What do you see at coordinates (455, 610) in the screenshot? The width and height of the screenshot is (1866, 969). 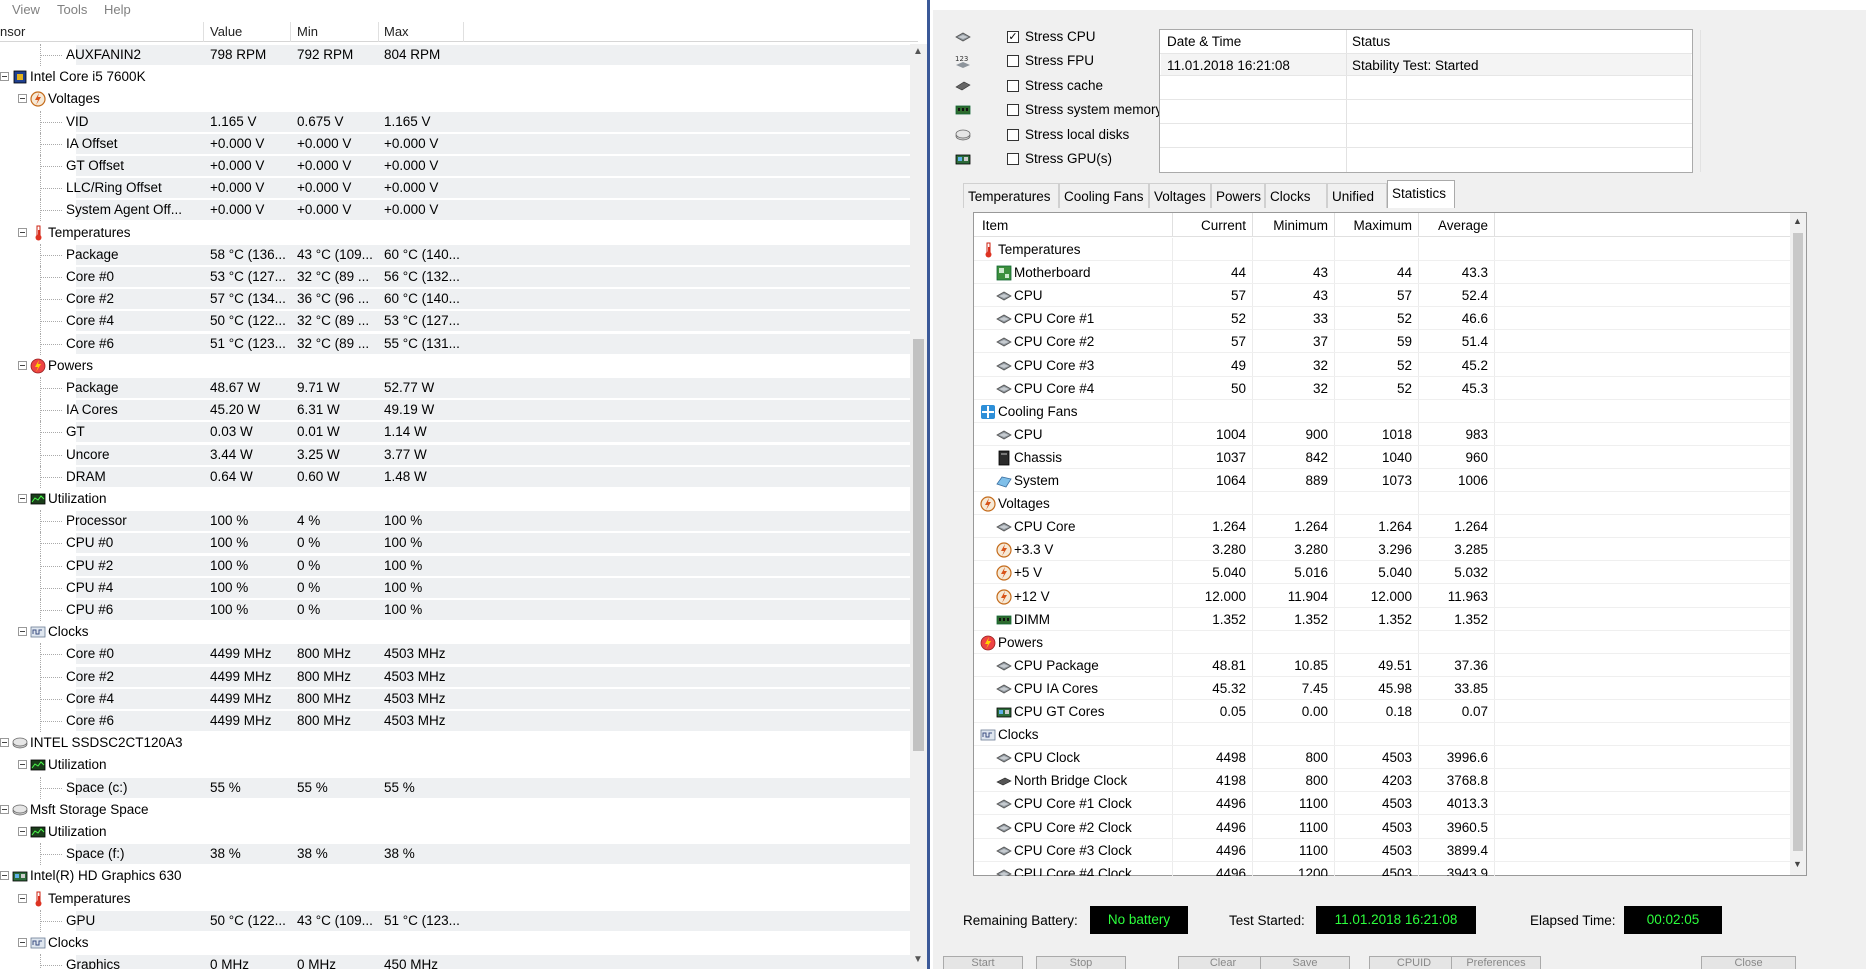 I see `sensor-row: CPU #6 100 % 0 % 100 %` at bounding box center [455, 610].